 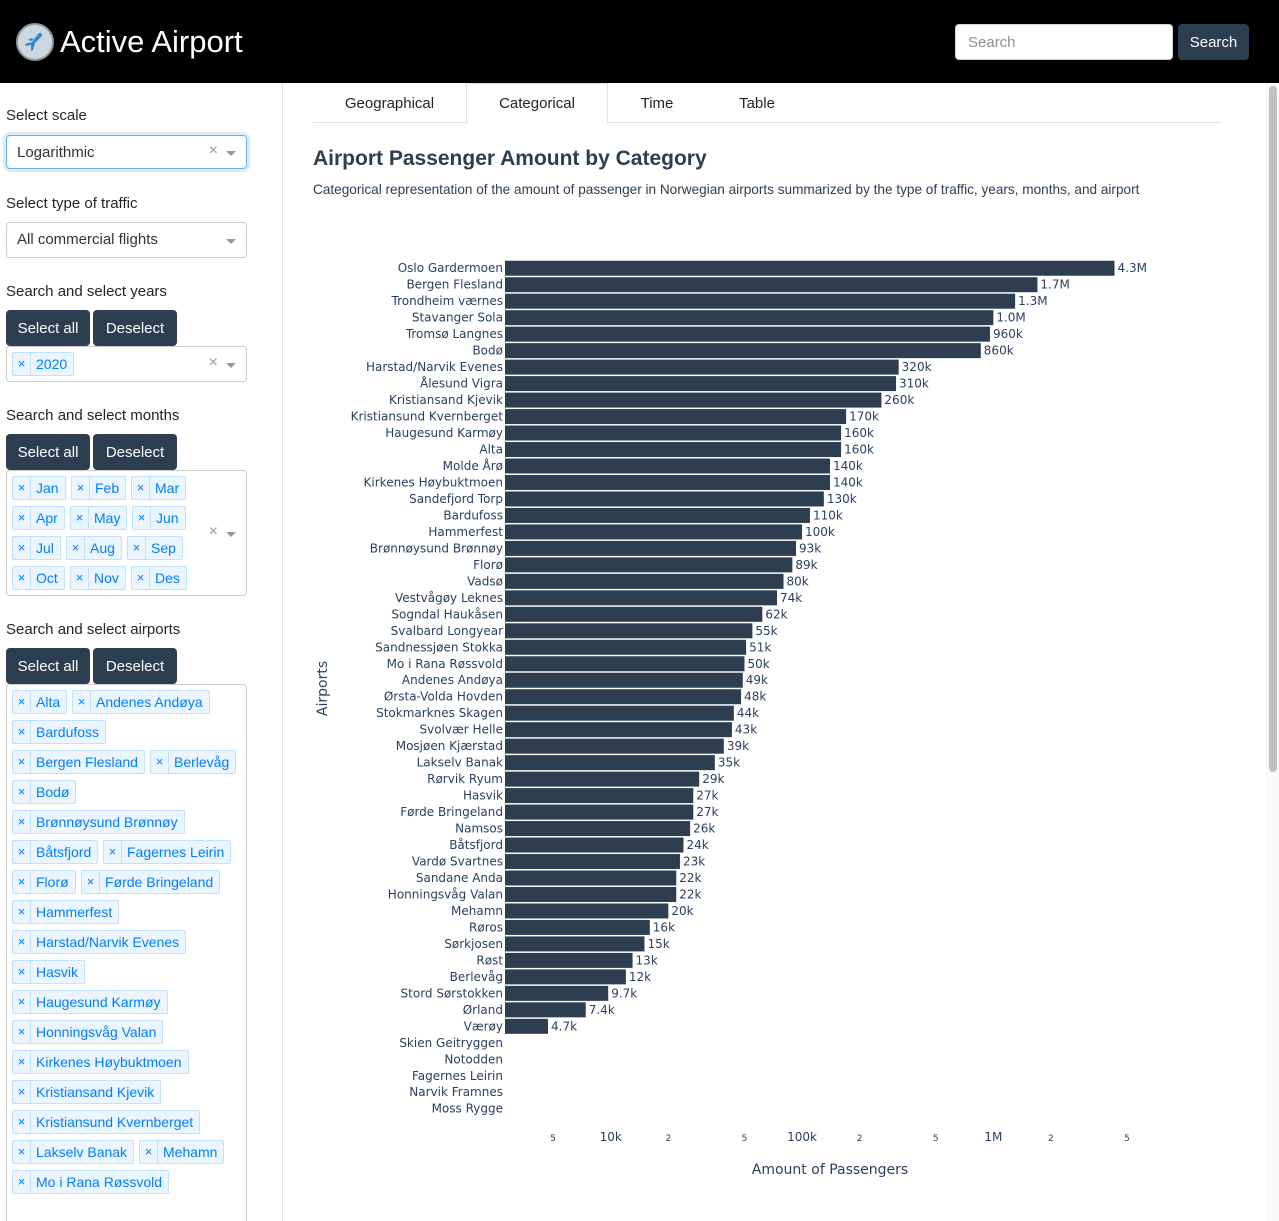 What do you see at coordinates (159, 518) in the screenshot?
I see `selected-chip: × Jun` at bounding box center [159, 518].